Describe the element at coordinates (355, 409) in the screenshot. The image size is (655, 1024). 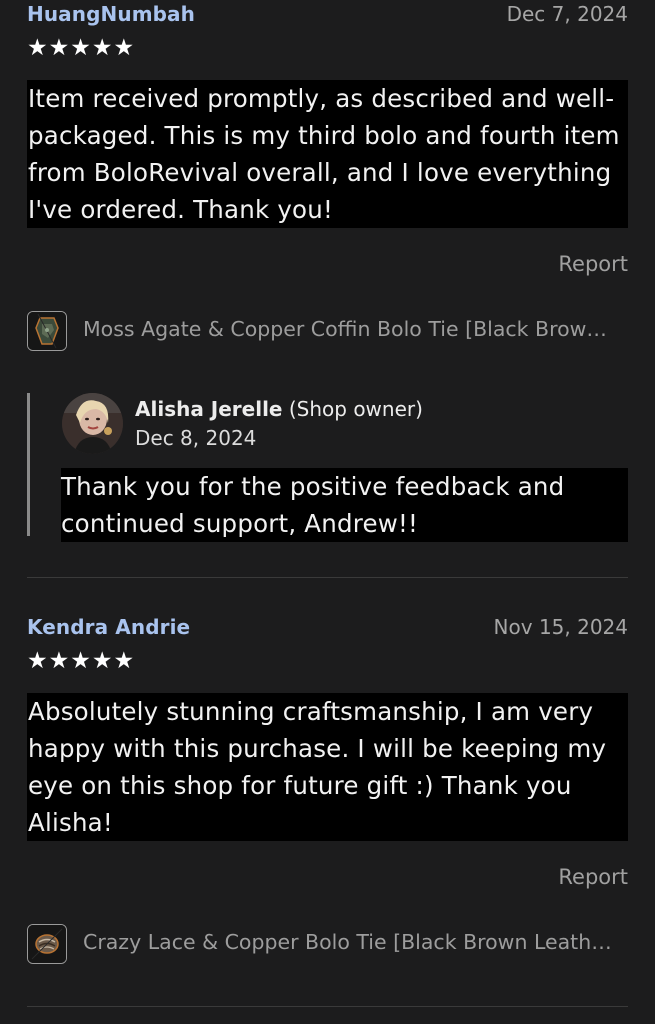
I see `owner-role: (Shop owner)` at that location.